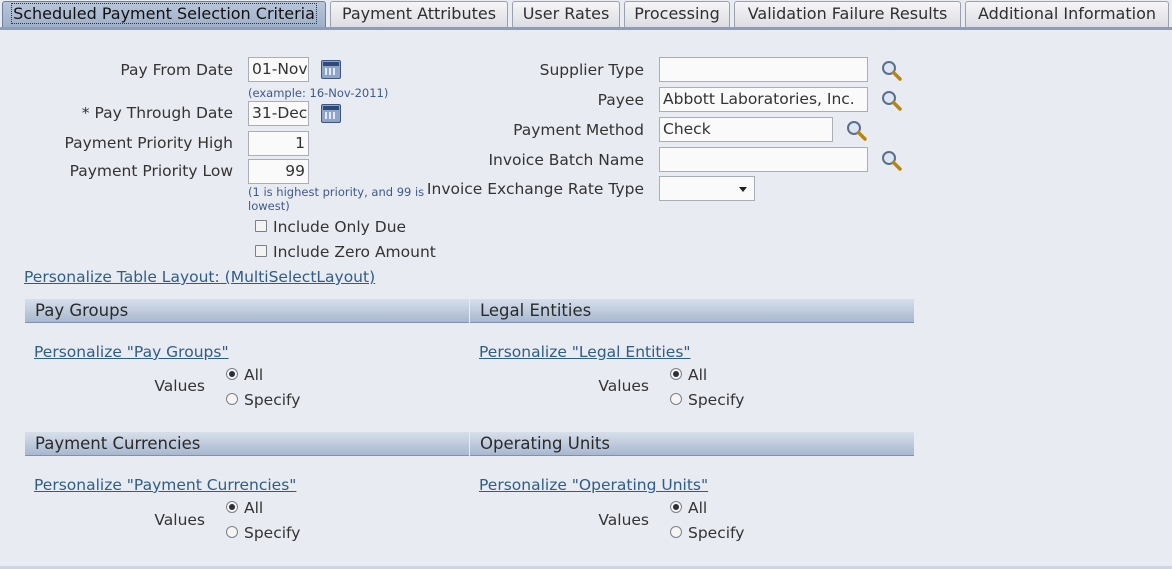 The width and height of the screenshot is (1172, 569). Describe the element at coordinates (278, 69) in the screenshot. I see `pay-from-date-input: 01-Nov-` at that location.